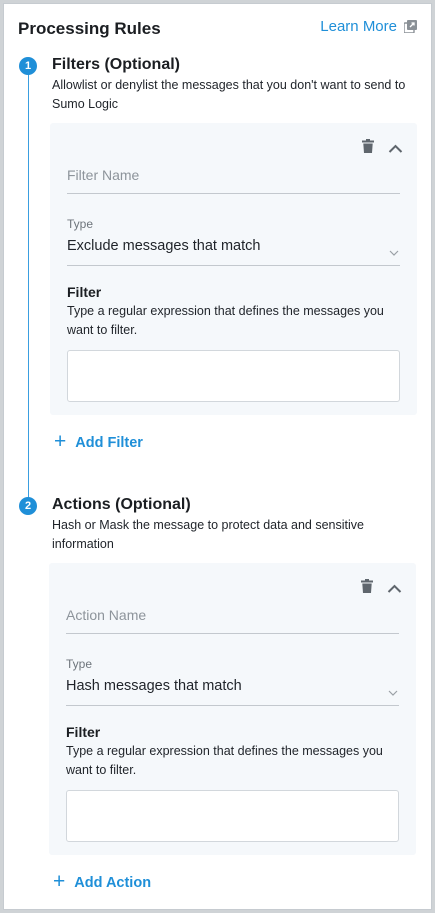 Image resolution: width=435 pixels, height=913 pixels. What do you see at coordinates (358, 26) in the screenshot?
I see `learn-more-label: Learn More` at bounding box center [358, 26].